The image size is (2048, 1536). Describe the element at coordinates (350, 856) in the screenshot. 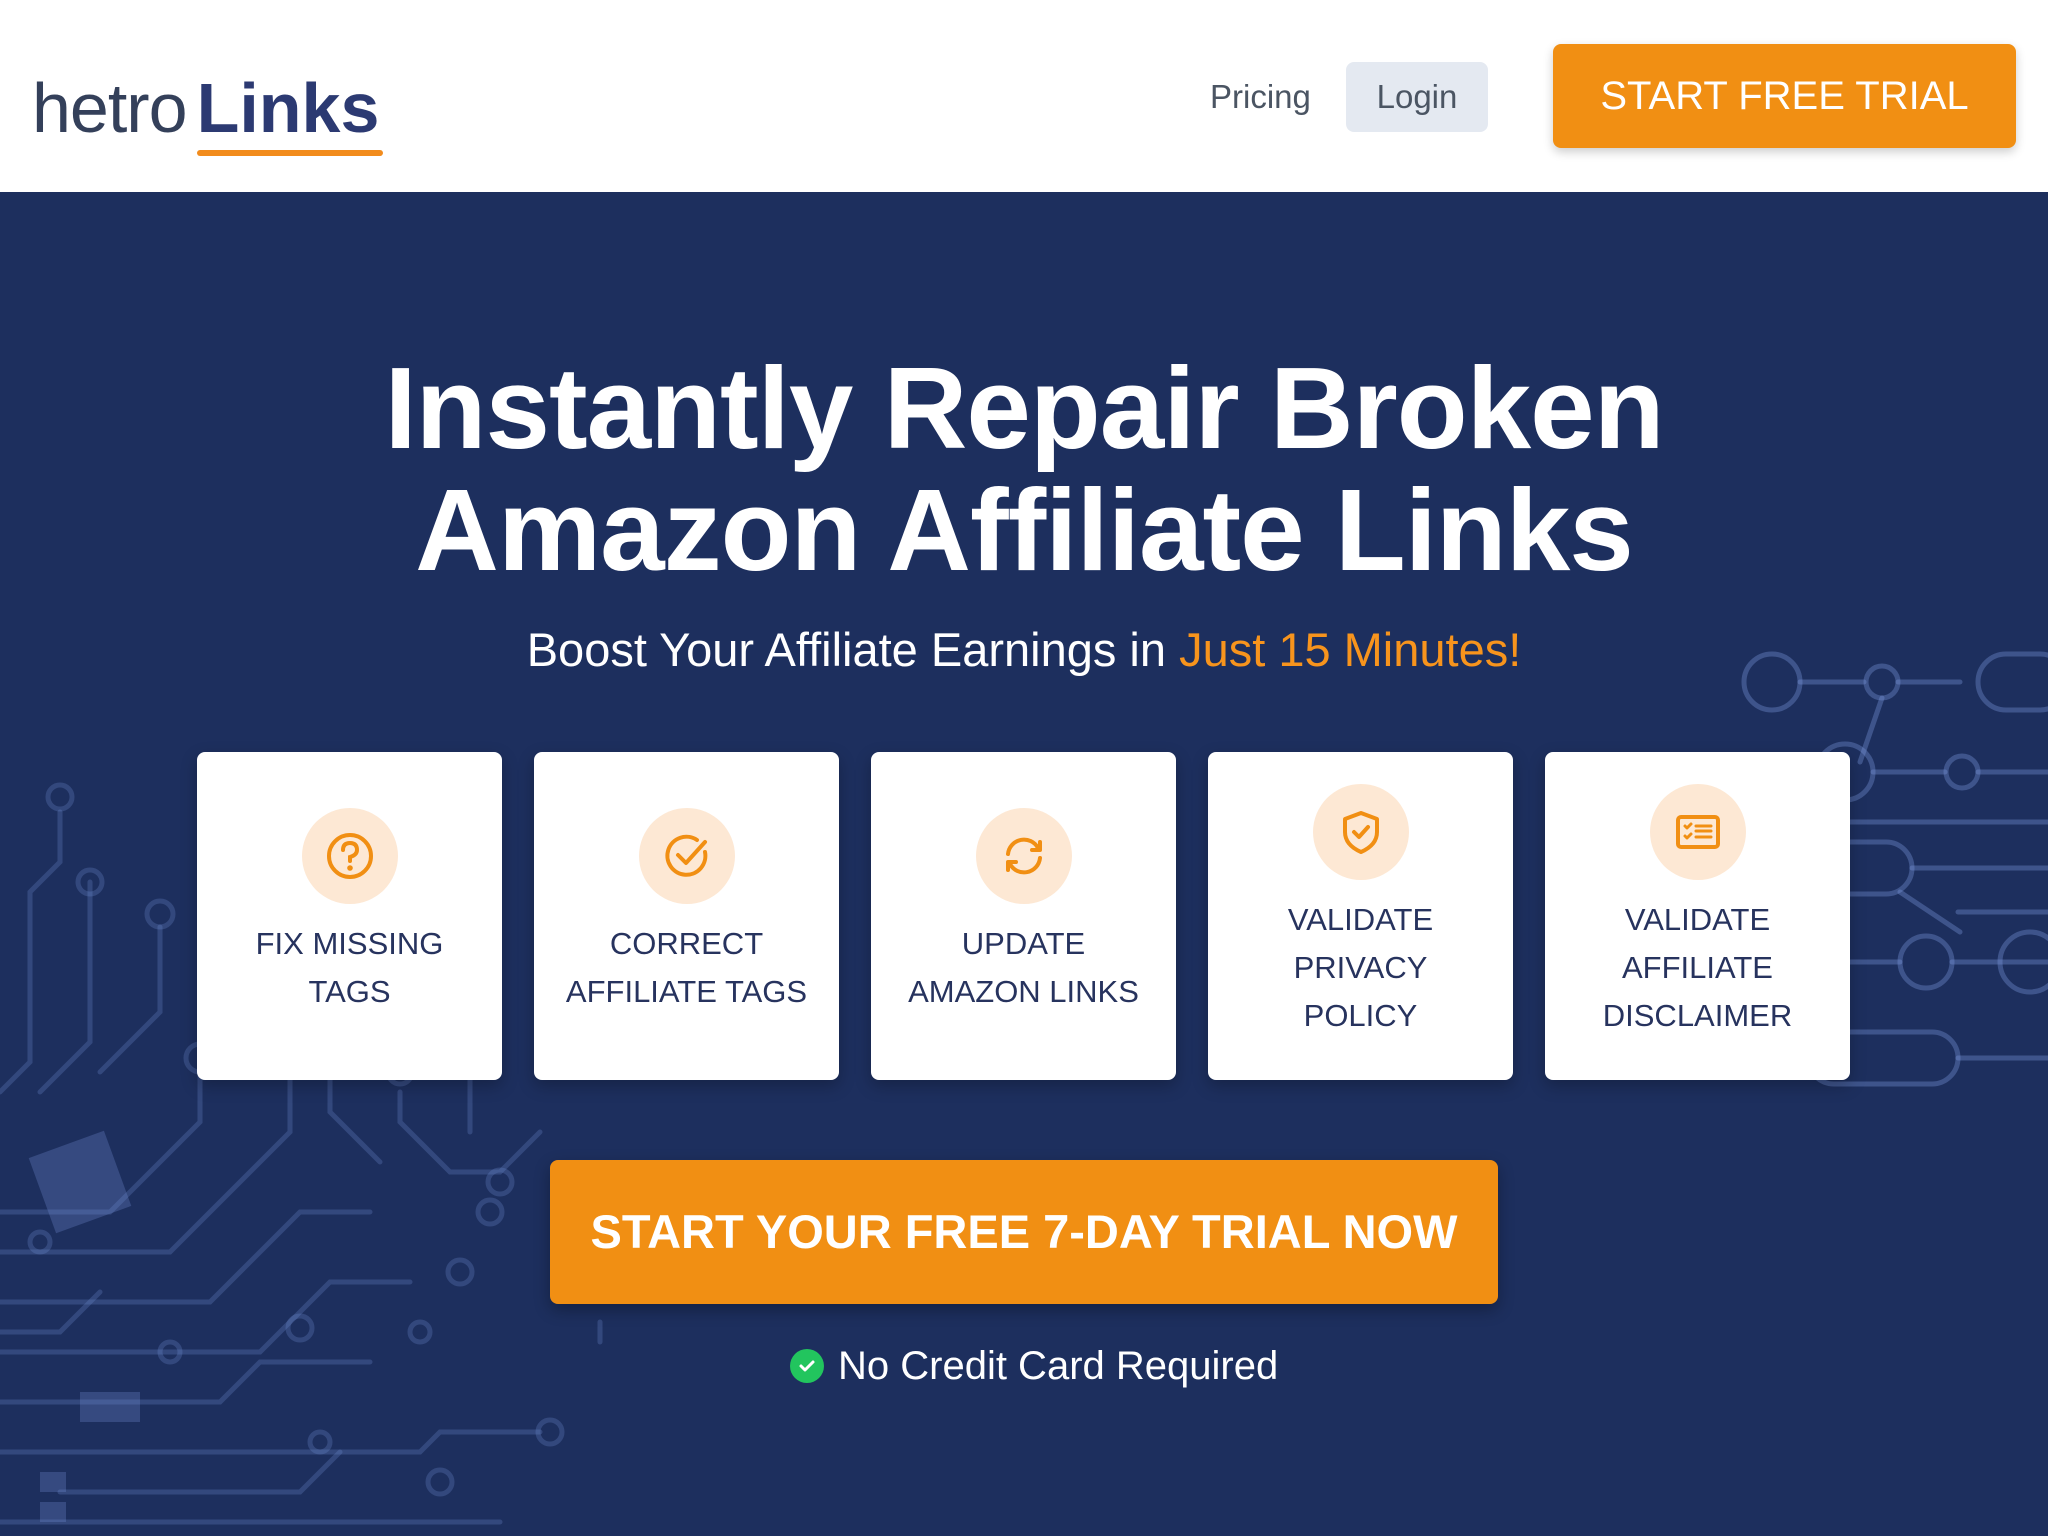

I see `question-circle-icon` at that location.